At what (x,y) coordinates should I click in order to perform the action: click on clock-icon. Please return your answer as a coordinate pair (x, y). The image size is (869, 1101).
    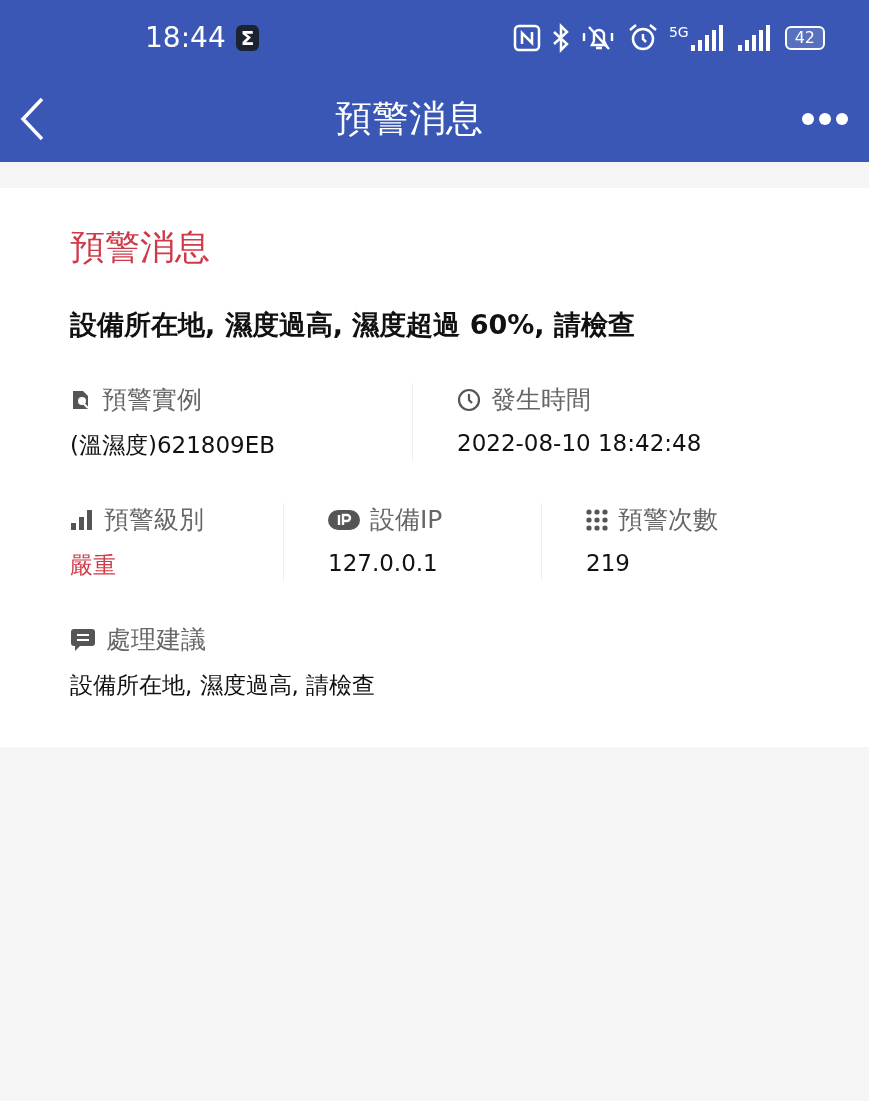
    Looking at the image, I should click on (469, 399).